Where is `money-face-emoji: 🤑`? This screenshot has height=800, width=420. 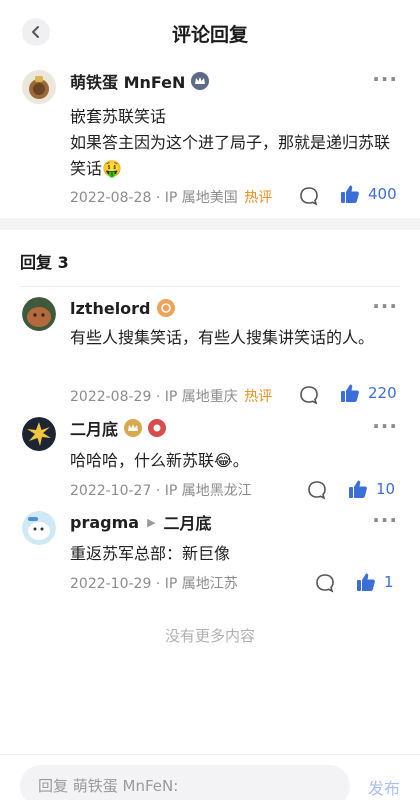
money-face-emoji: 🤑 is located at coordinates (112, 168).